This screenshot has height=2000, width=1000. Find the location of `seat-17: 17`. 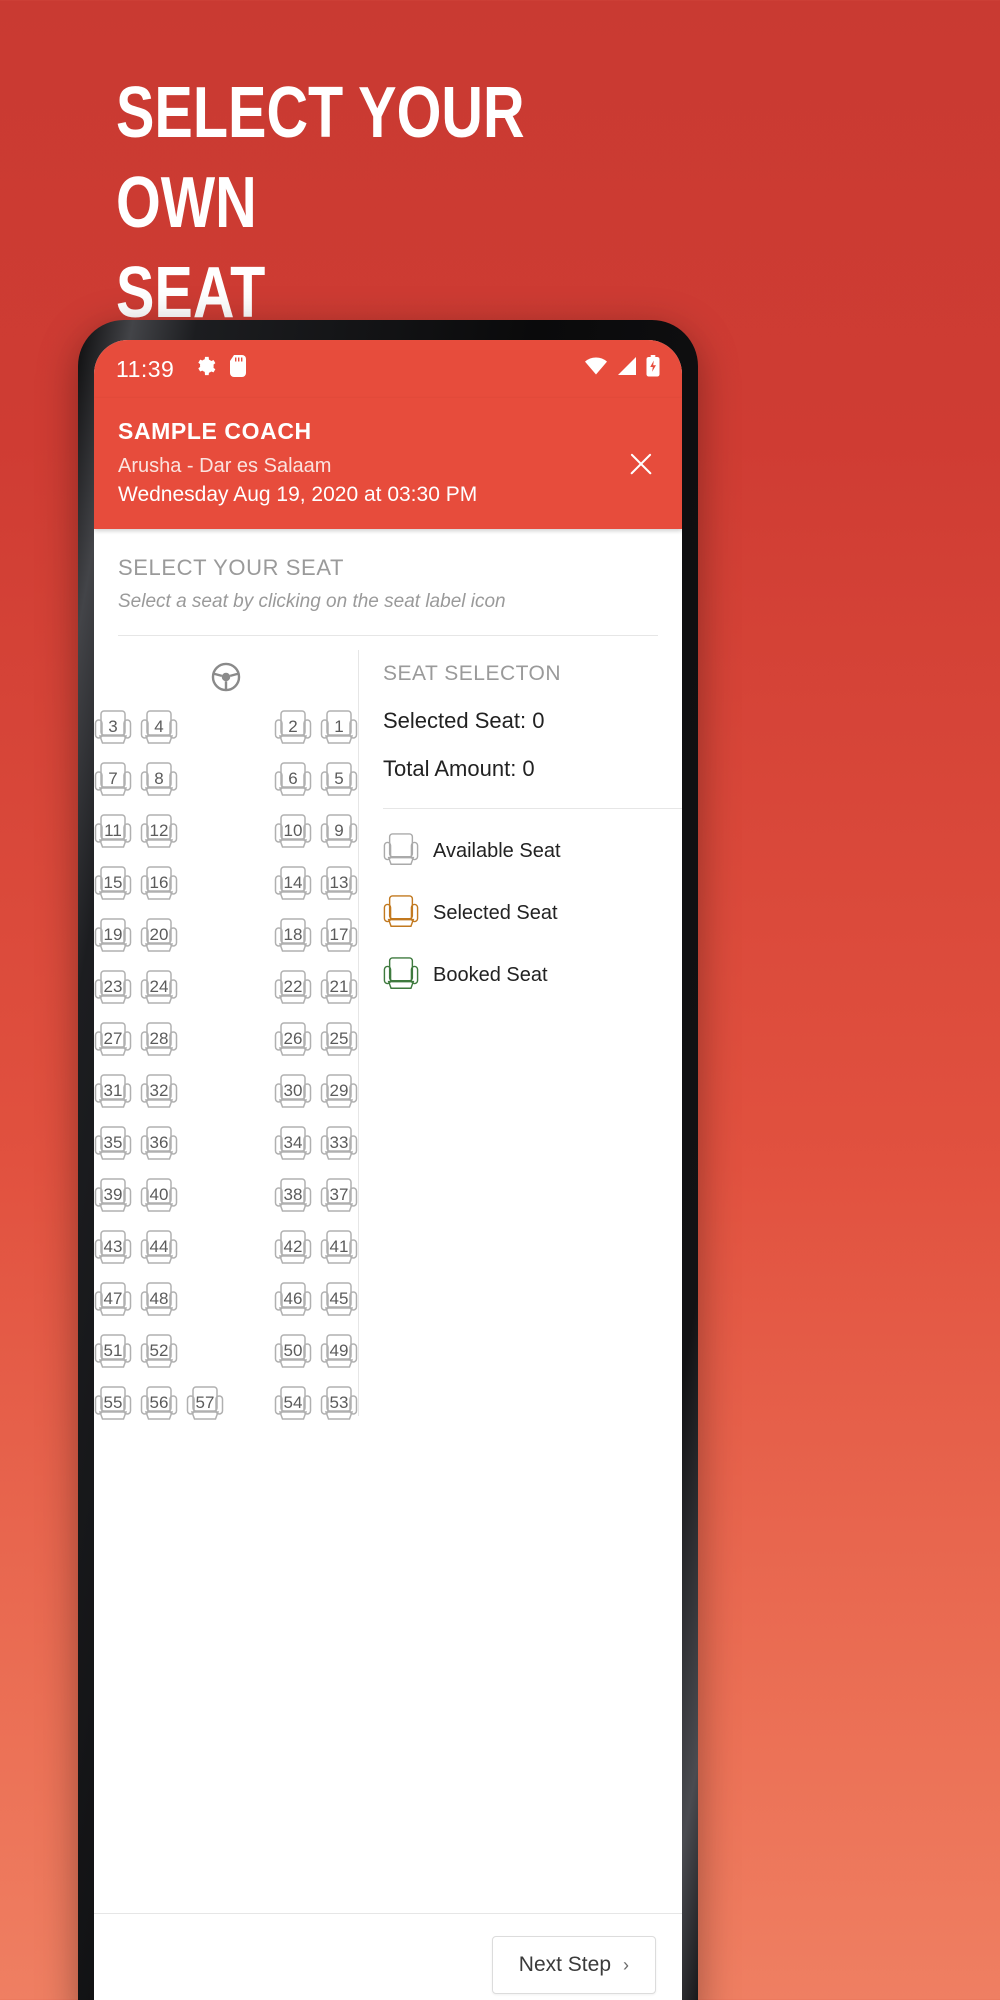

seat-17: 17 is located at coordinates (339, 937).